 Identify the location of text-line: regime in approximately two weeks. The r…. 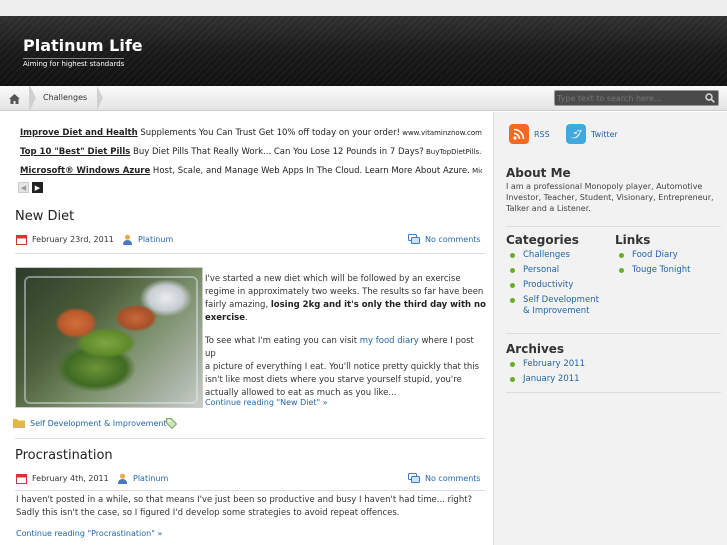
(344, 292).